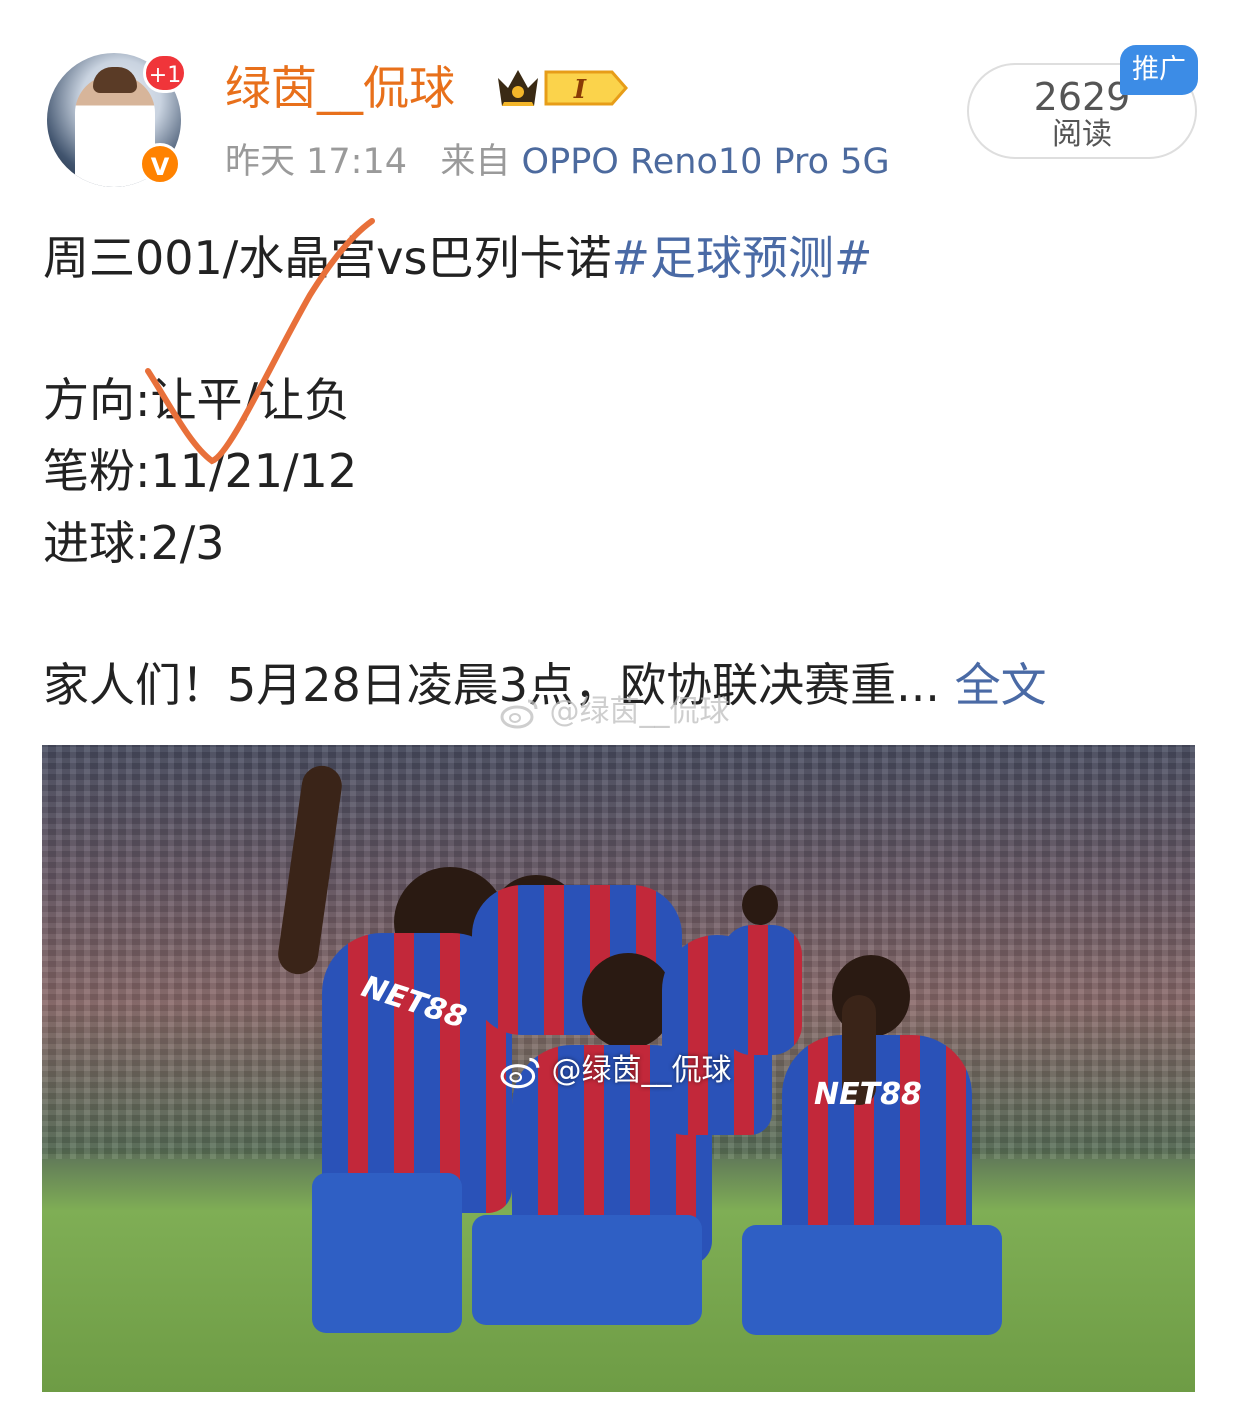 The height and width of the screenshot is (1418, 1240). What do you see at coordinates (115, 80) in the screenshot?
I see `avatar-hair` at bounding box center [115, 80].